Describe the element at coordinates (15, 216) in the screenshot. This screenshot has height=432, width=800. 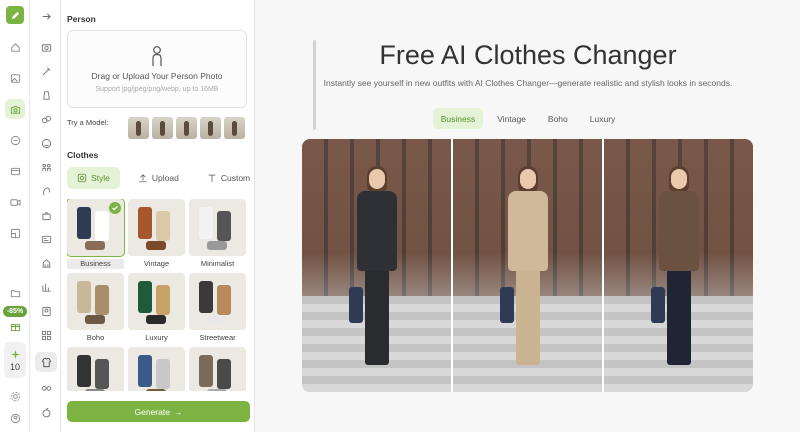
I see `app-rail: -85% 10` at that location.